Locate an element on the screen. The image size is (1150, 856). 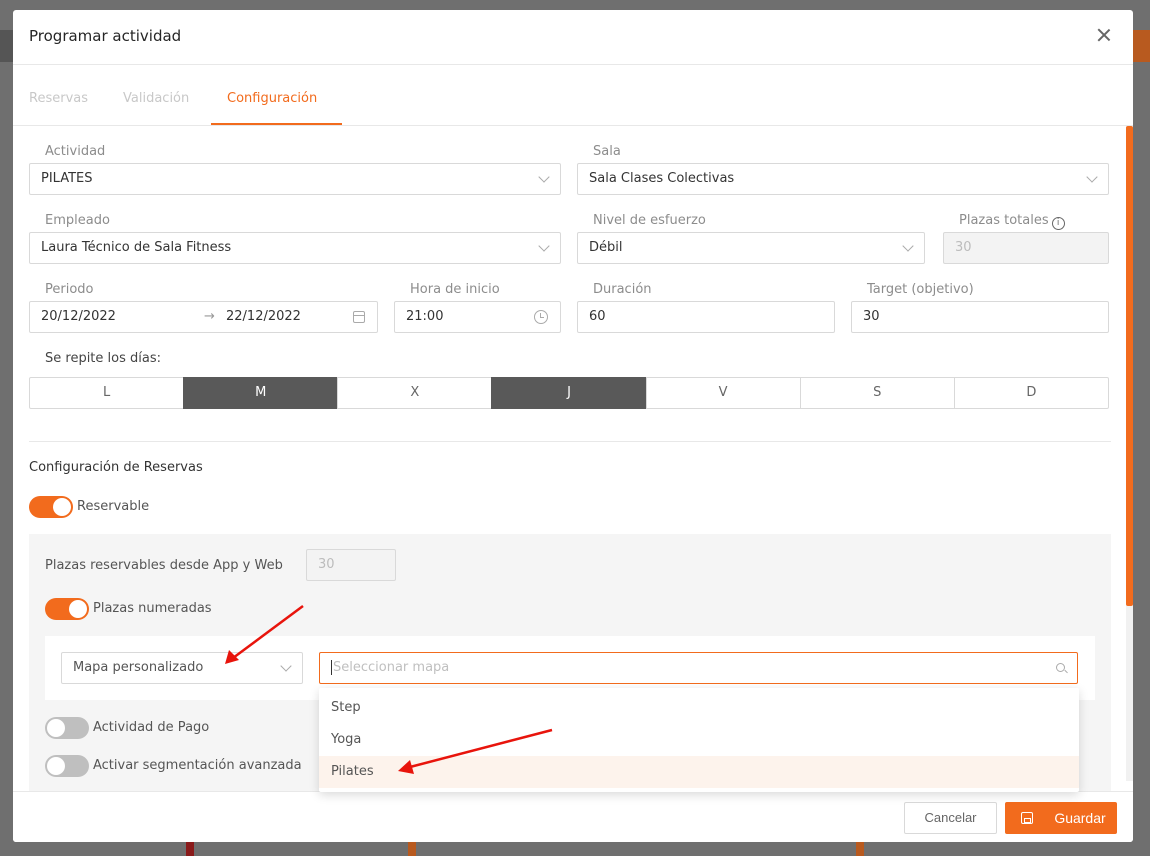
modal-title: Programar actividad is located at coordinates (105, 36).